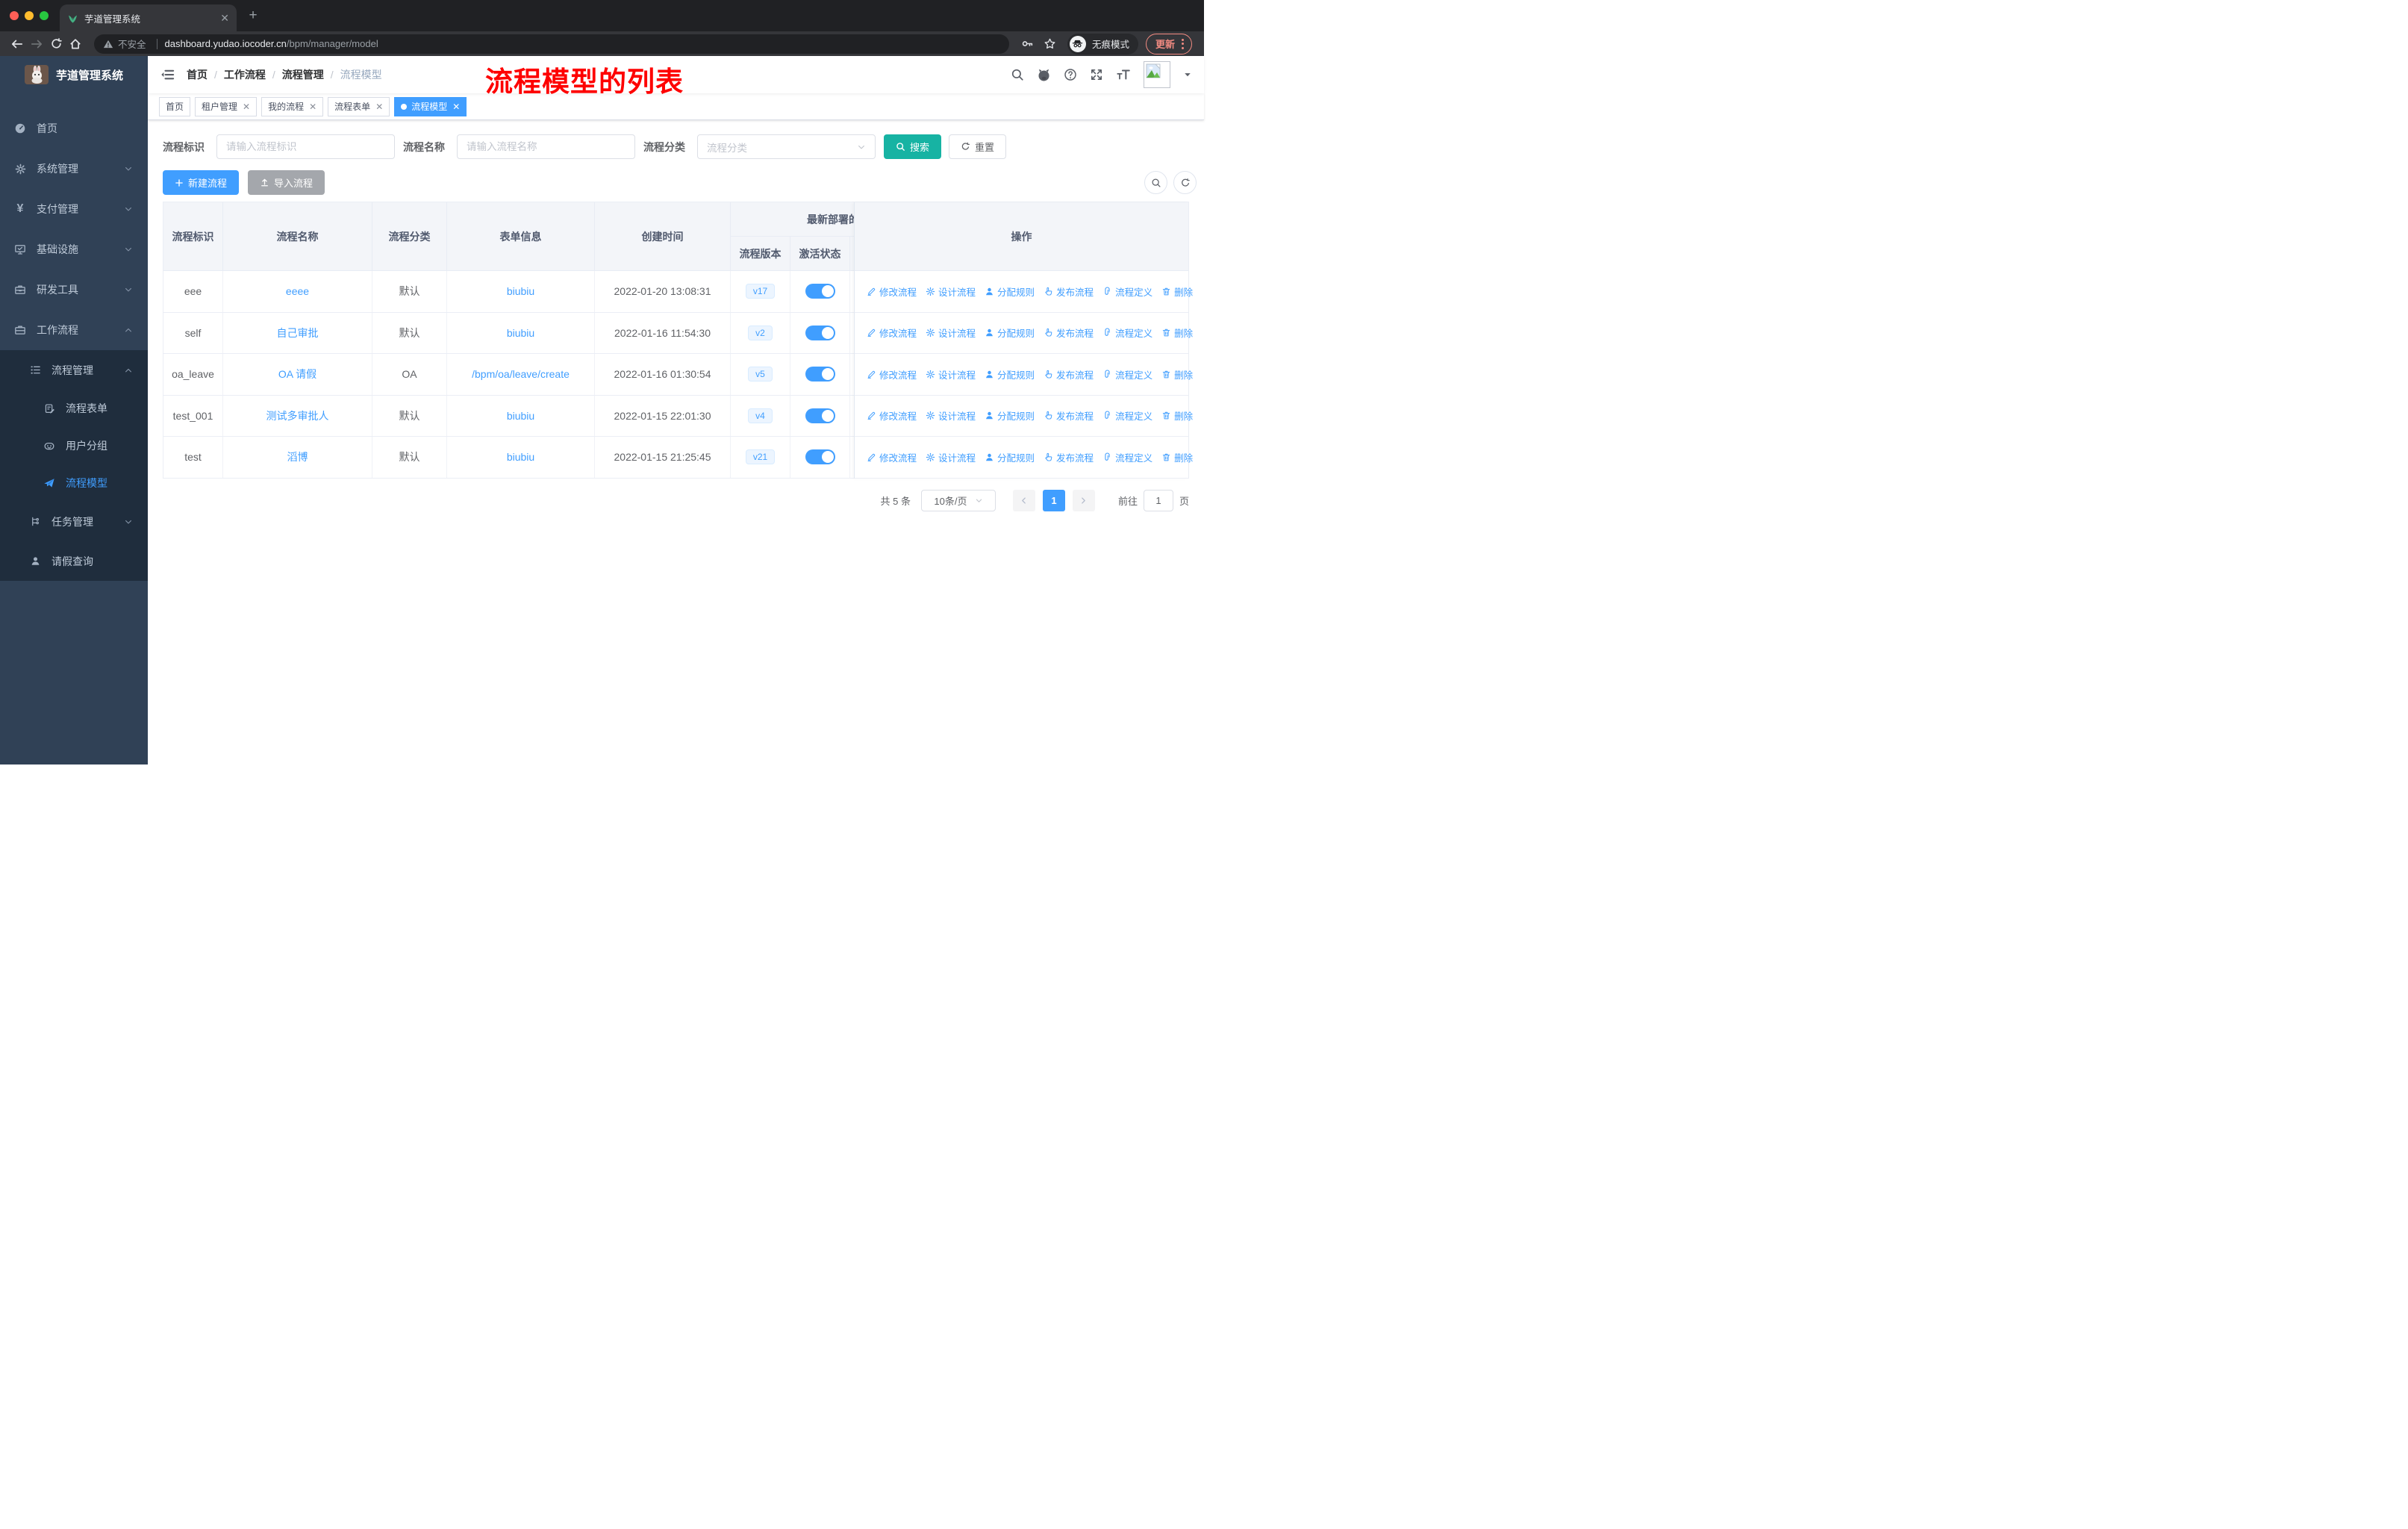 This screenshot has width=2408, height=1529. Describe the element at coordinates (286, 183) in the screenshot. I see `import-process-button: 导入流程` at that location.